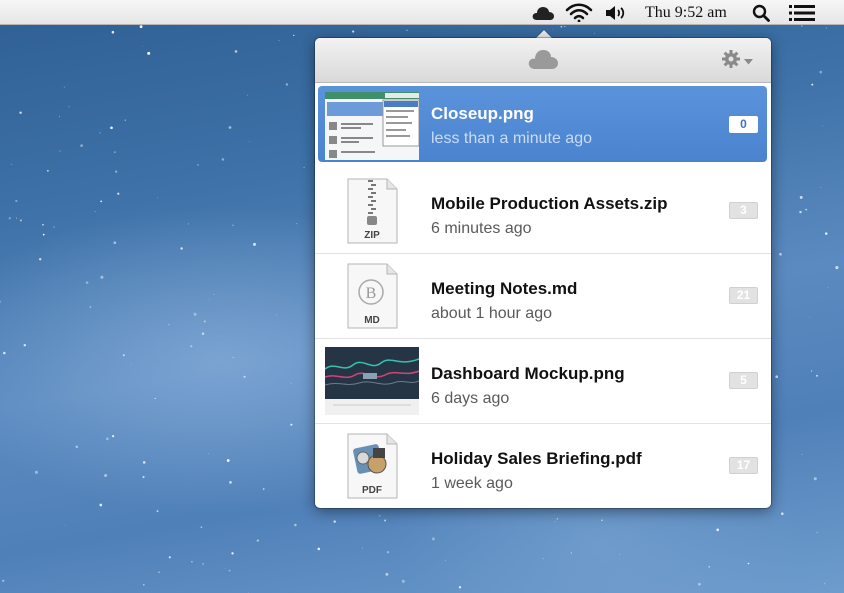  Describe the element at coordinates (536, 458) in the screenshot. I see `file-name: Holiday Sales Briefing.pdf` at that location.